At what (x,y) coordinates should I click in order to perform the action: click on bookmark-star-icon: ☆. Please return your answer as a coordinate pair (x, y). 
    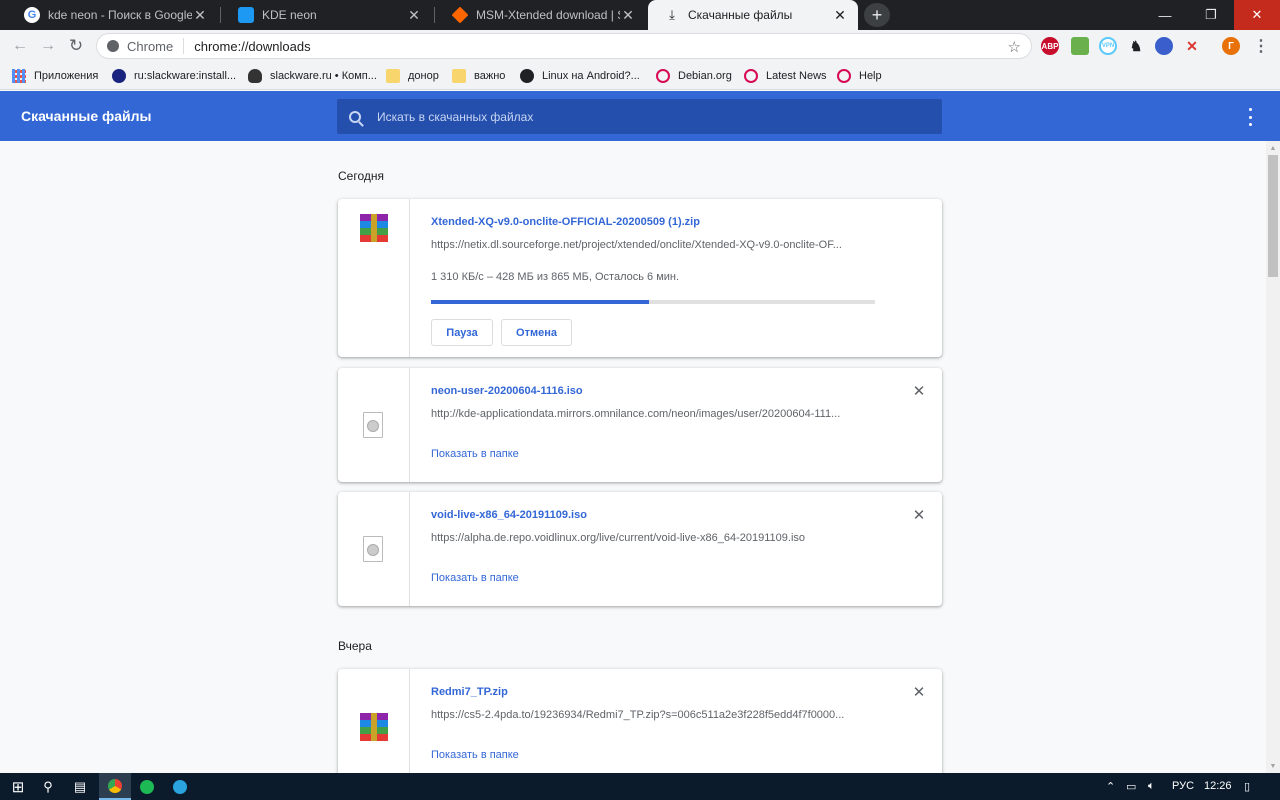
    Looking at the image, I should click on (1014, 47).